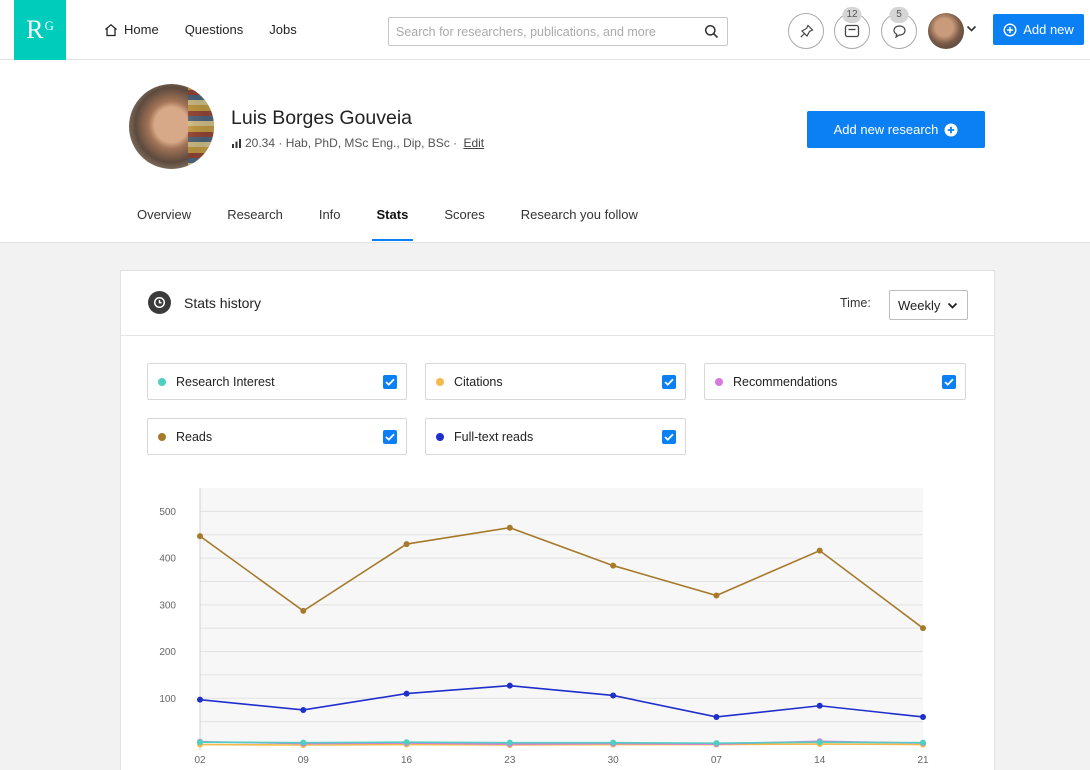 Image resolution: width=1090 pixels, height=770 pixels. I want to click on add-new-research-button: Add new research, so click(896, 129).